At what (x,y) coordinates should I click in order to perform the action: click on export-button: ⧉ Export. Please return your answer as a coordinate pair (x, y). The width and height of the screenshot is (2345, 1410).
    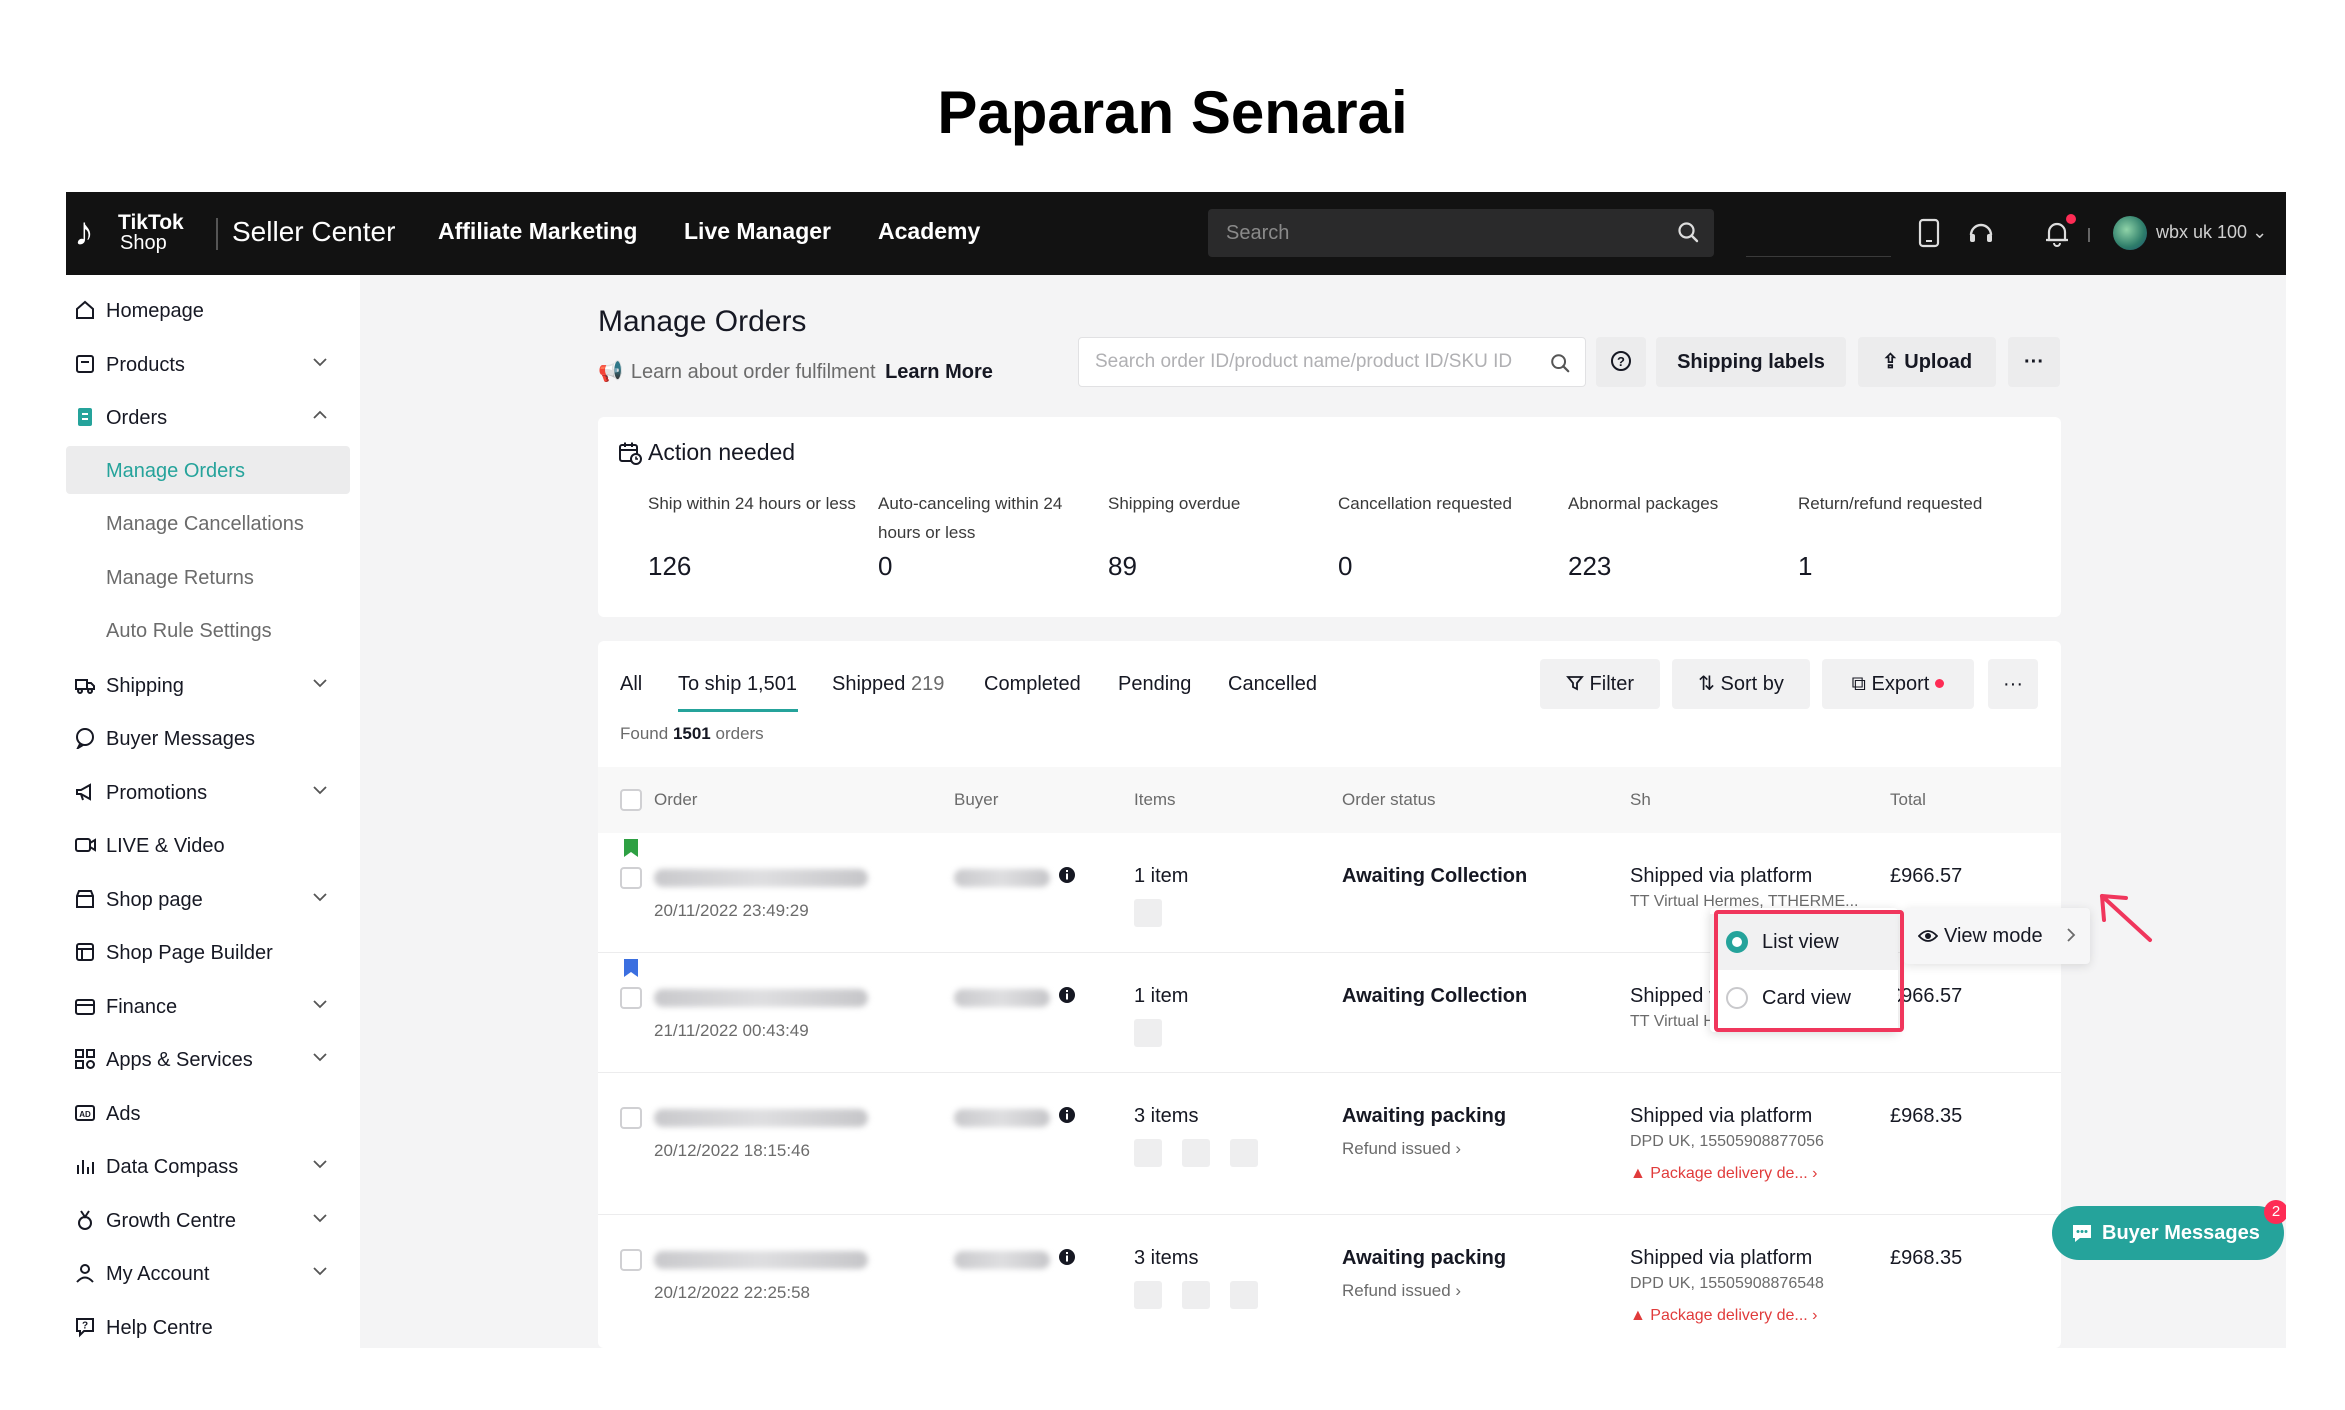
    Looking at the image, I should click on (1898, 684).